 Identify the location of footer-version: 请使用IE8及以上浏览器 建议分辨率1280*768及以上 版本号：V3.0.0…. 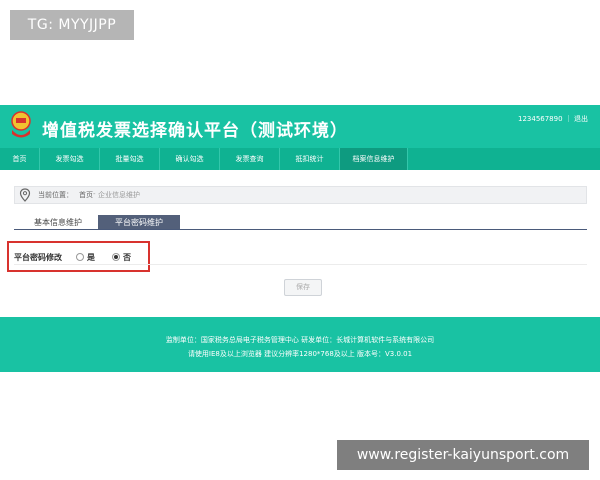
(300, 354).